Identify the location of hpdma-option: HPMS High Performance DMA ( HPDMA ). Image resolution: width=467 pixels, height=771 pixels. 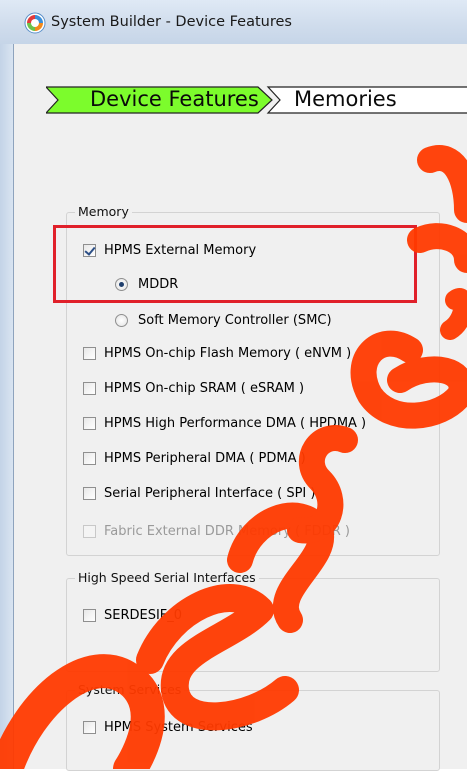
(224, 423).